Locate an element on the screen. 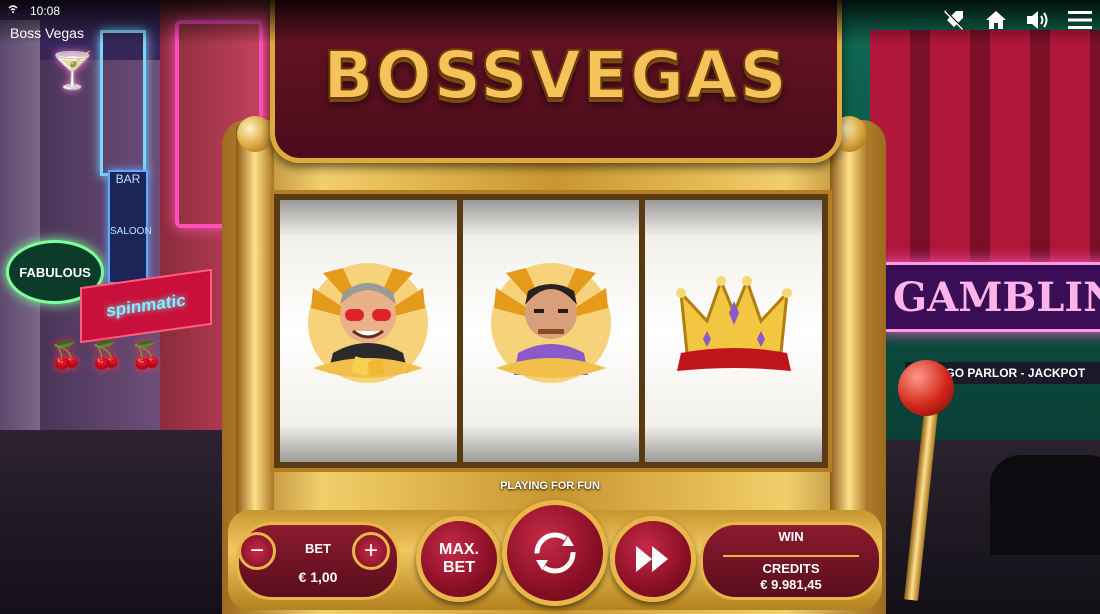 The height and width of the screenshot is (614, 1100). saloon-sign-text: SALOON is located at coordinates (131, 231).